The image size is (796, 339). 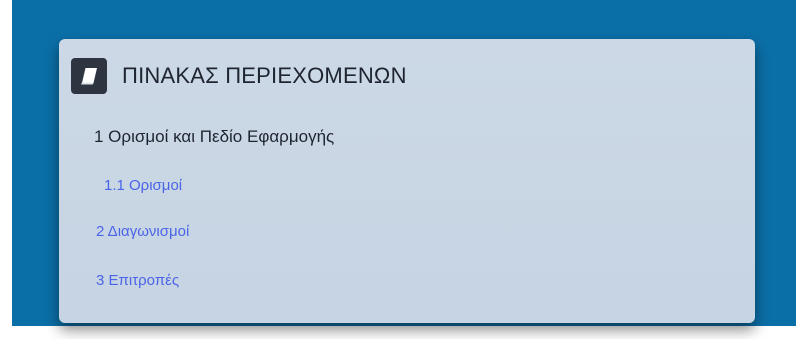 What do you see at coordinates (137, 280) in the screenshot?
I see `toc-item-committees: 3 Επιτροπές` at bounding box center [137, 280].